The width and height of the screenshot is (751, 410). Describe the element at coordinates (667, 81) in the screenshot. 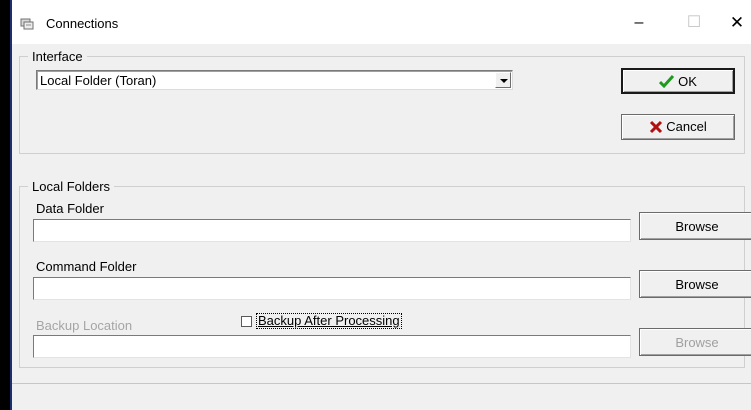

I see `checkmark-icon` at that location.